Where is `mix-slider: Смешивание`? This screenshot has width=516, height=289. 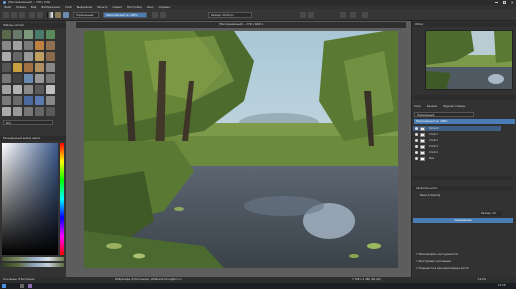
mix-slider: Смешивание is located at coordinates (463, 220).